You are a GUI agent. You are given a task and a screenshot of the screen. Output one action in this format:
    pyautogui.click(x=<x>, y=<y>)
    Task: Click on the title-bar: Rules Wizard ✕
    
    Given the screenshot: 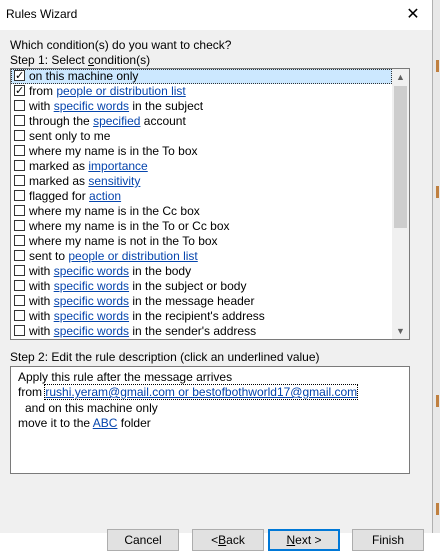 What is the action you would take?
    pyautogui.click(x=216, y=15)
    